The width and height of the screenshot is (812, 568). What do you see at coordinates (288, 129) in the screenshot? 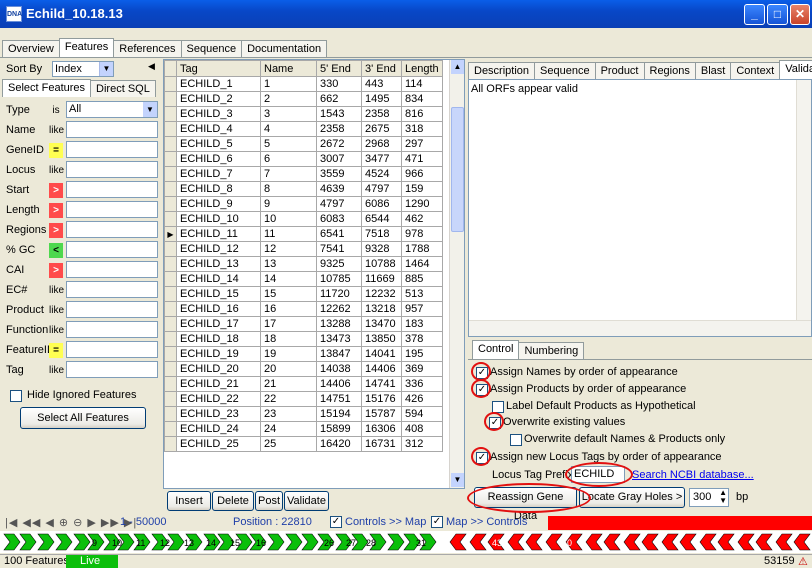
I see `cell-name: 4` at bounding box center [288, 129].